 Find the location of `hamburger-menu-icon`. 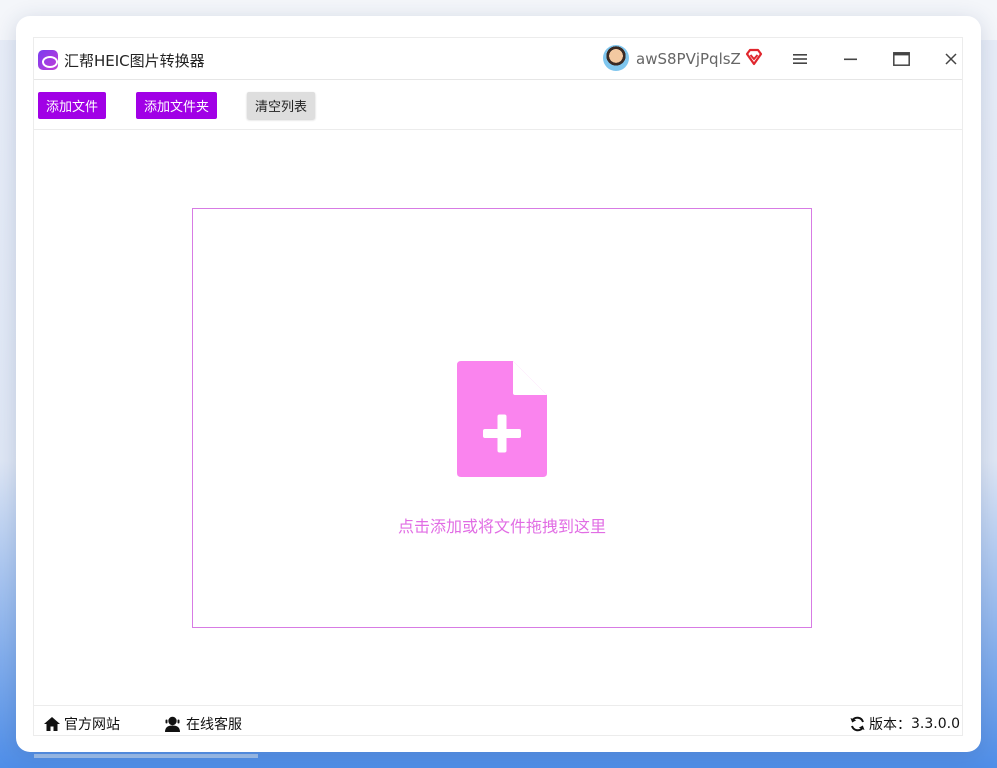

hamburger-menu-icon is located at coordinates (800, 59).